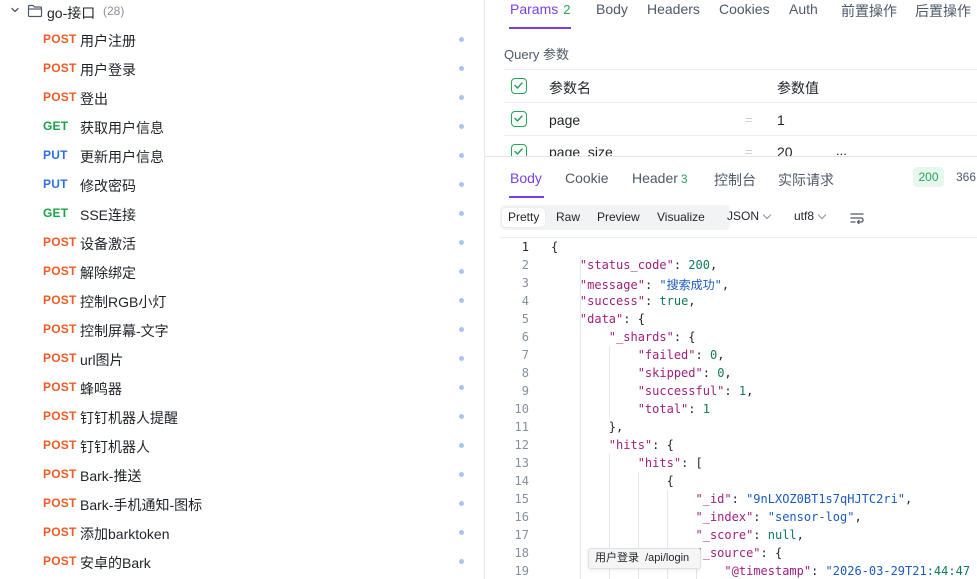 The width and height of the screenshot is (977, 579). I want to click on api-item: POST Bark-手机通知-图标, so click(242, 503).